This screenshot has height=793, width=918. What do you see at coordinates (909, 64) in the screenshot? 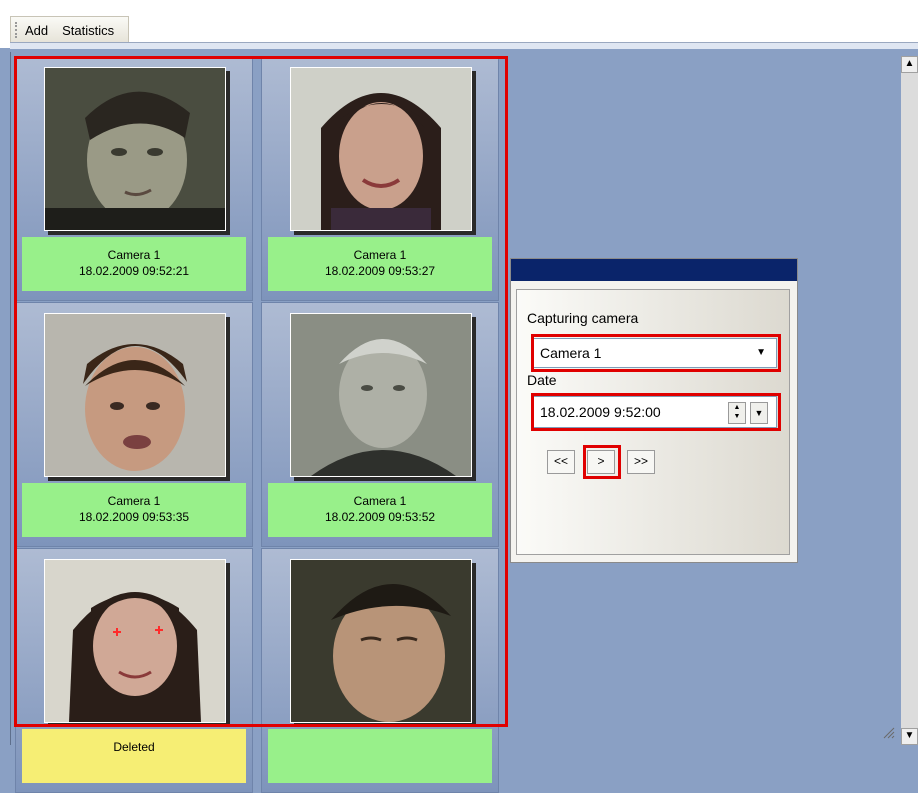
I see `scroll-up-icon: ▲` at bounding box center [909, 64].